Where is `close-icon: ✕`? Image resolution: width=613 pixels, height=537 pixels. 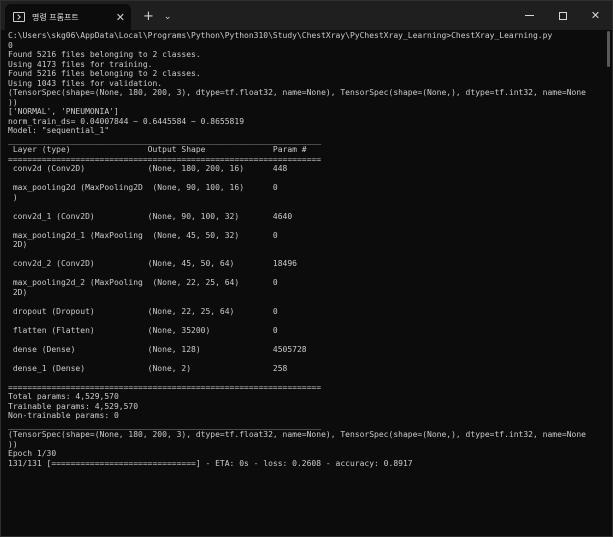 close-icon: ✕ is located at coordinates (595, 15).